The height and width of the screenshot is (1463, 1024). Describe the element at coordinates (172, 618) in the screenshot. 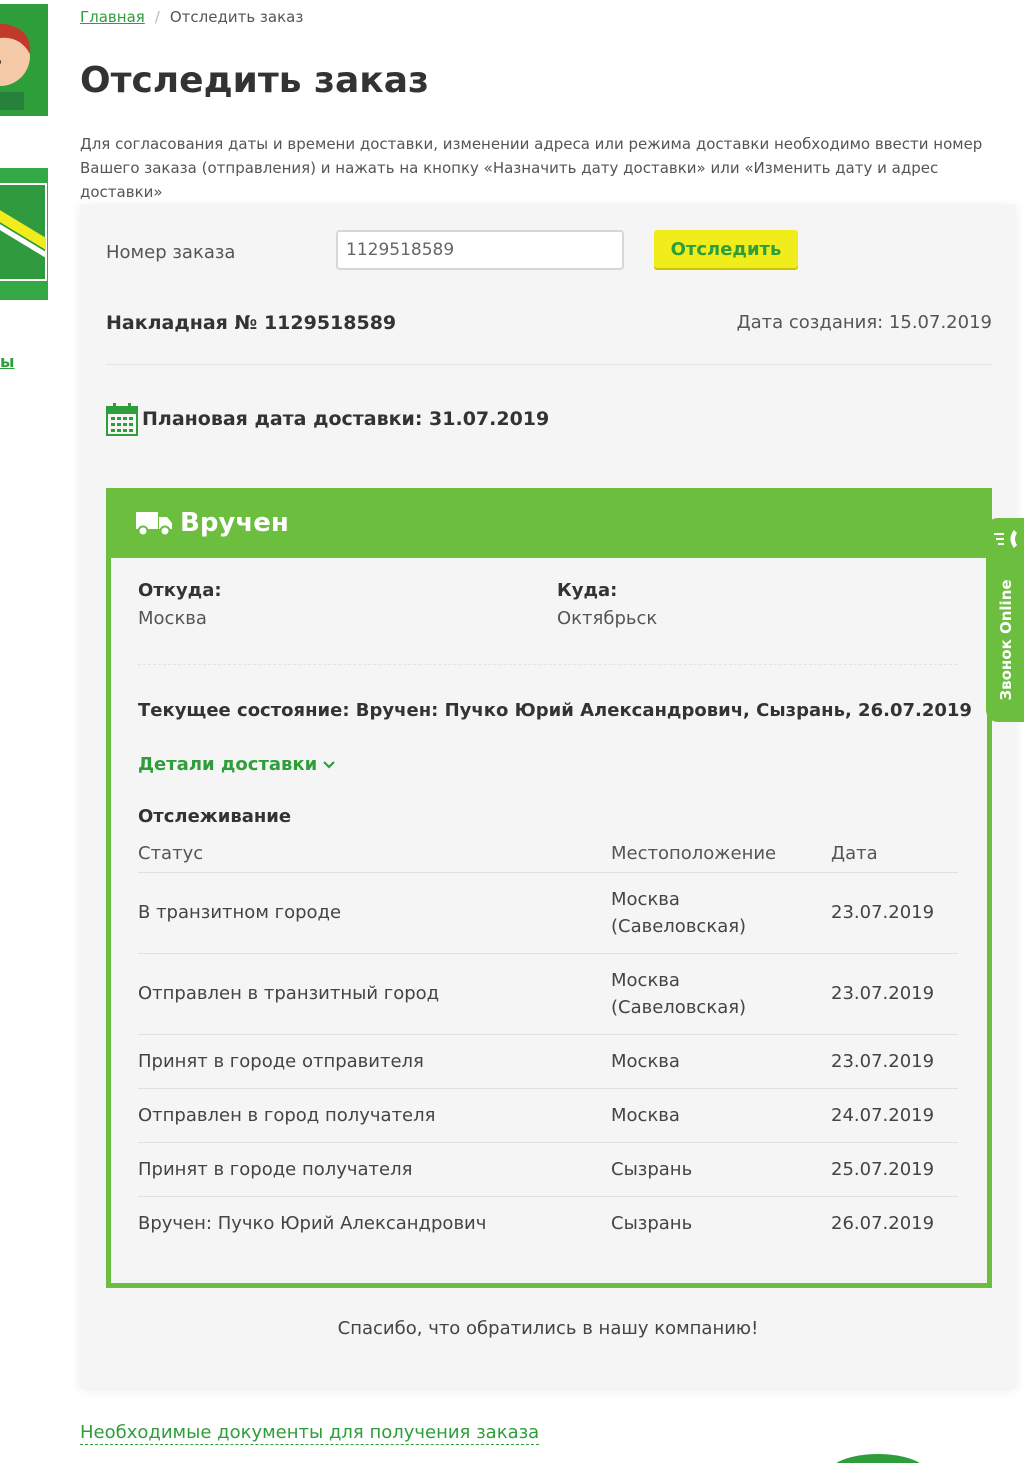

I see `from-value: Москва` at that location.